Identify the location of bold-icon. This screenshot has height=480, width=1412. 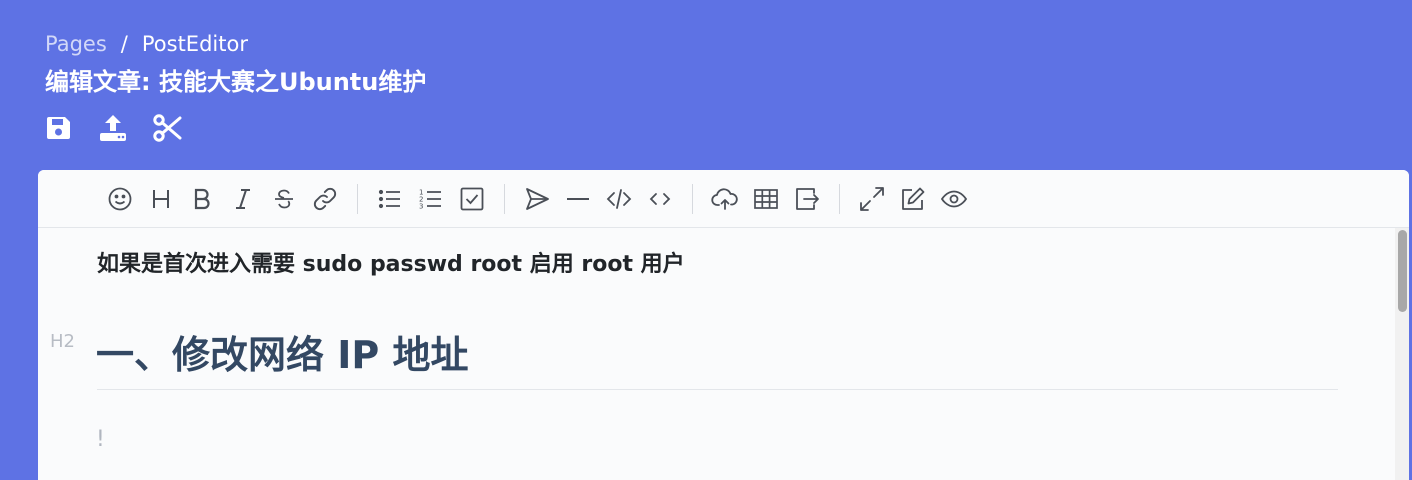
(202, 198).